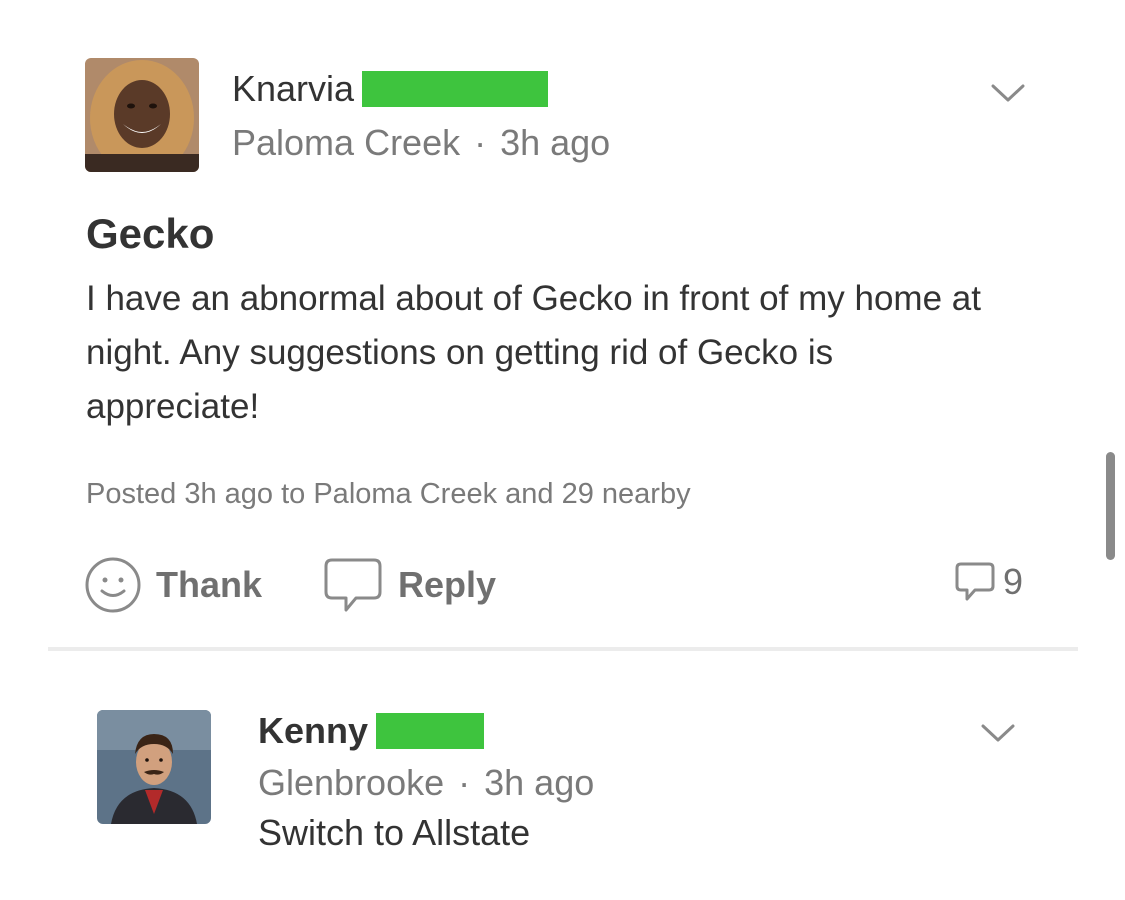 The height and width of the screenshot is (900, 1125). Describe the element at coordinates (113, 585) in the screenshot. I see `smiley-icon` at that location.